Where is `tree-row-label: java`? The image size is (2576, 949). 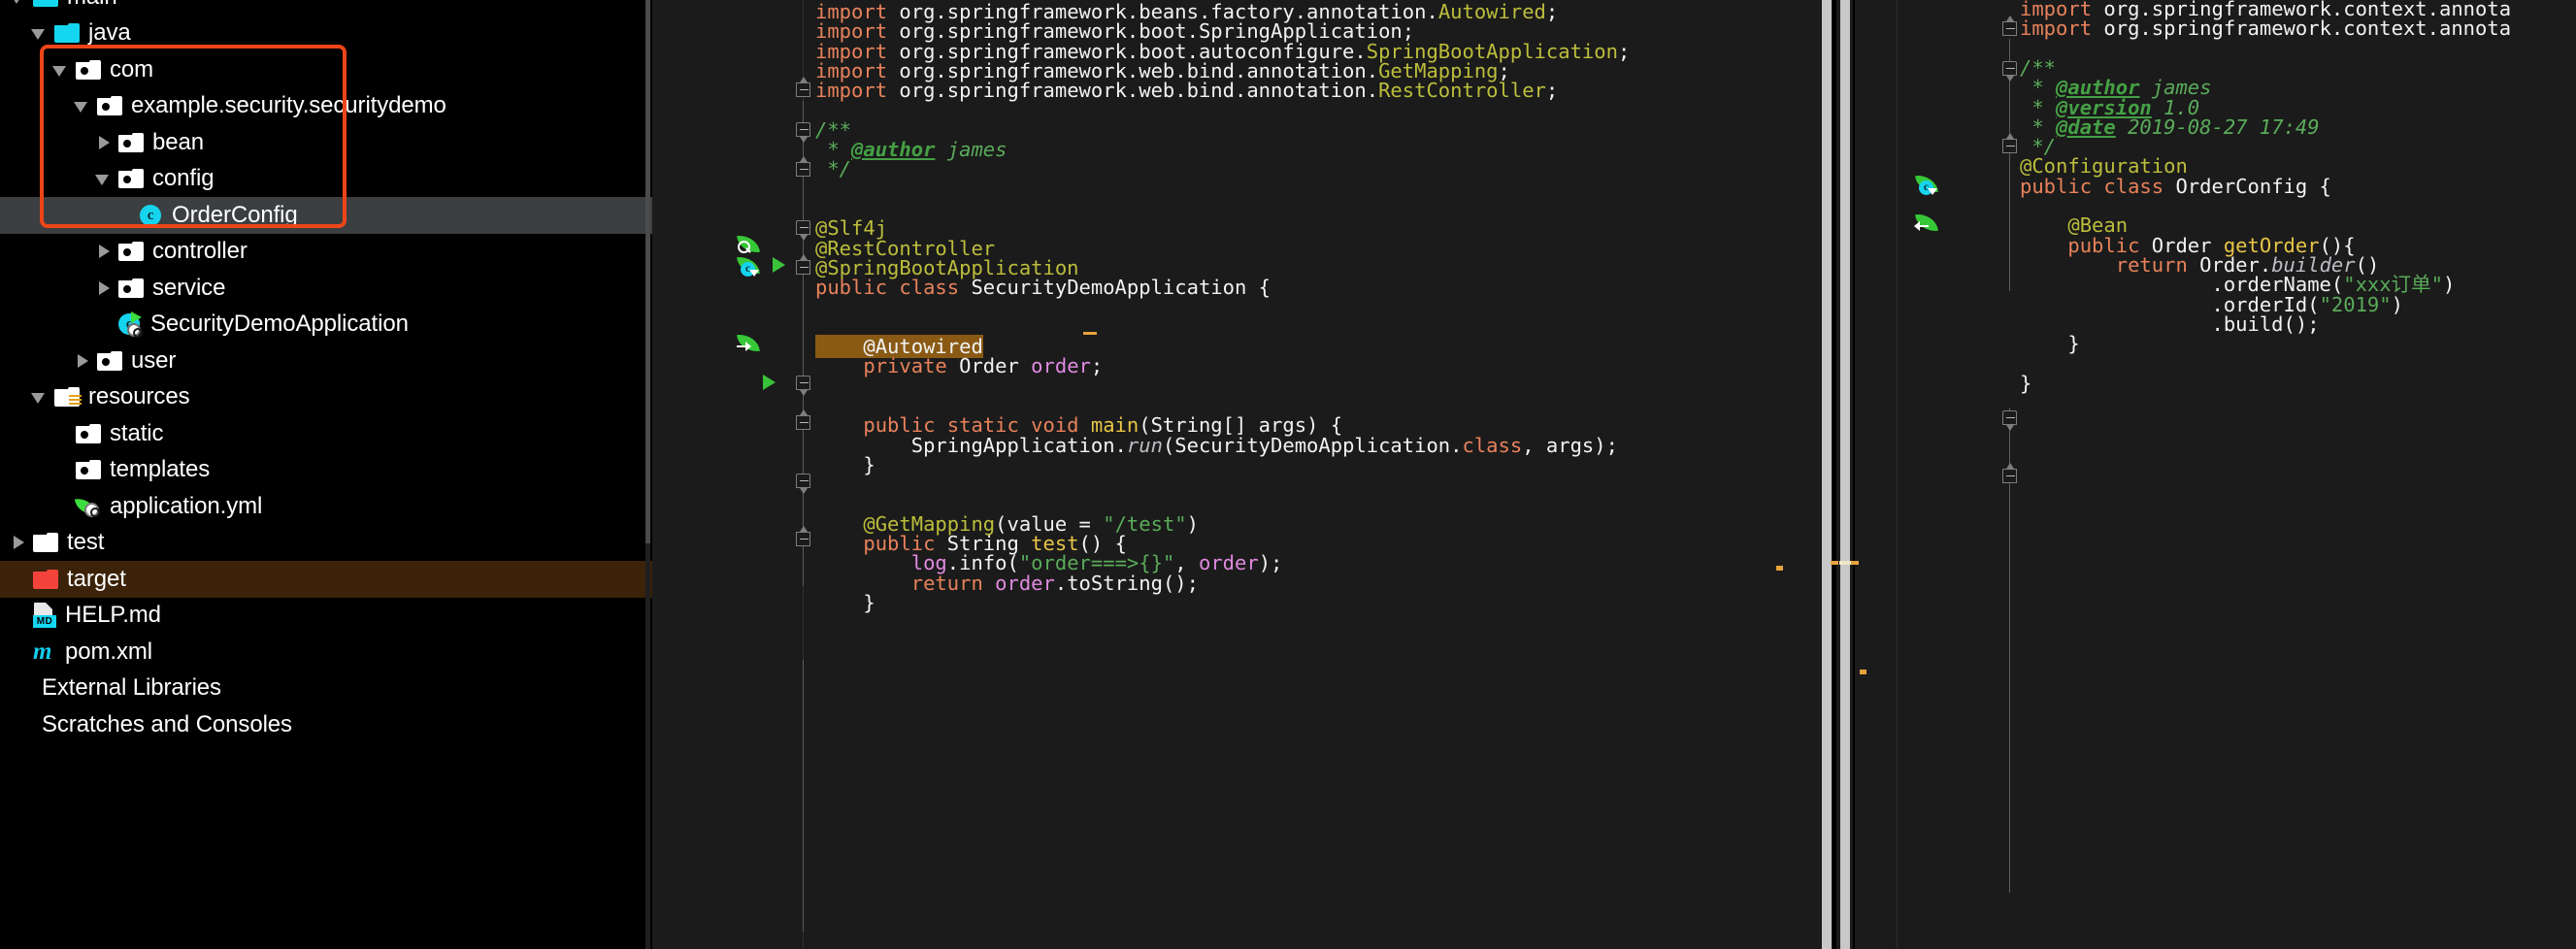
tree-row-label: java is located at coordinates (109, 33).